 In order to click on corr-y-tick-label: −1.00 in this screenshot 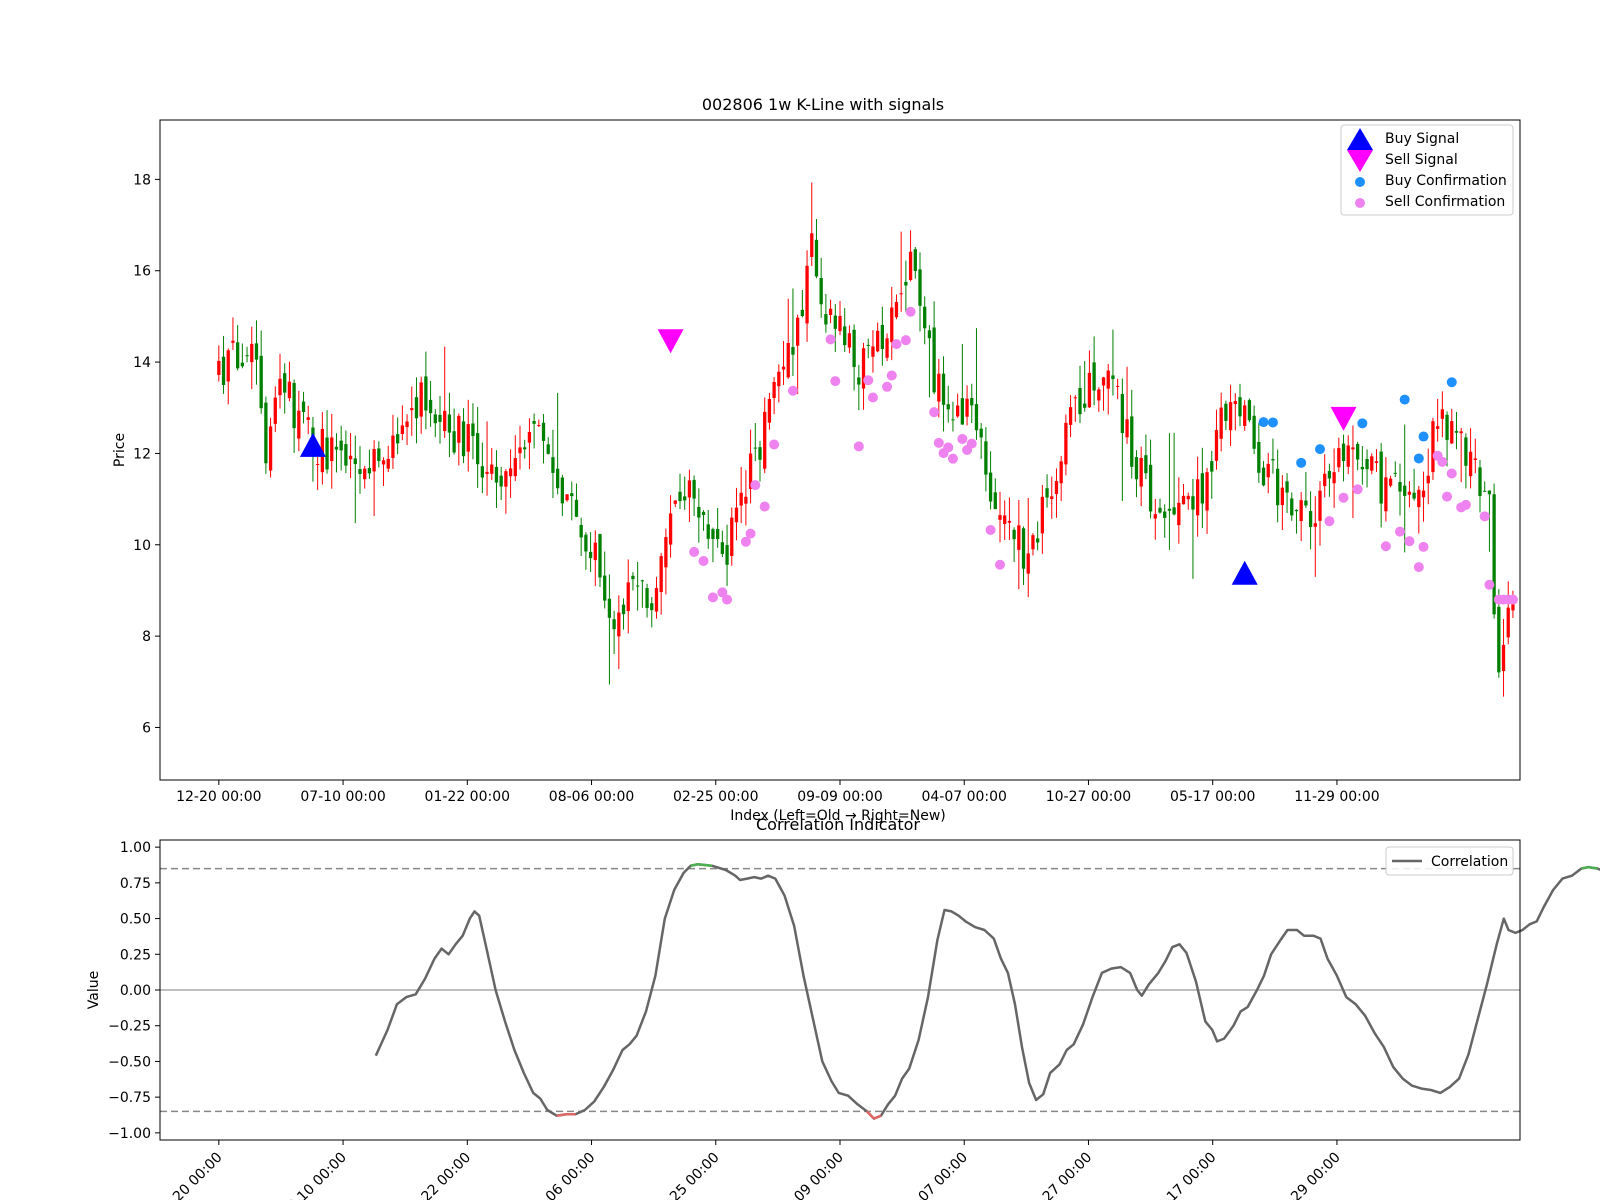, I will do `click(129, 1134)`.